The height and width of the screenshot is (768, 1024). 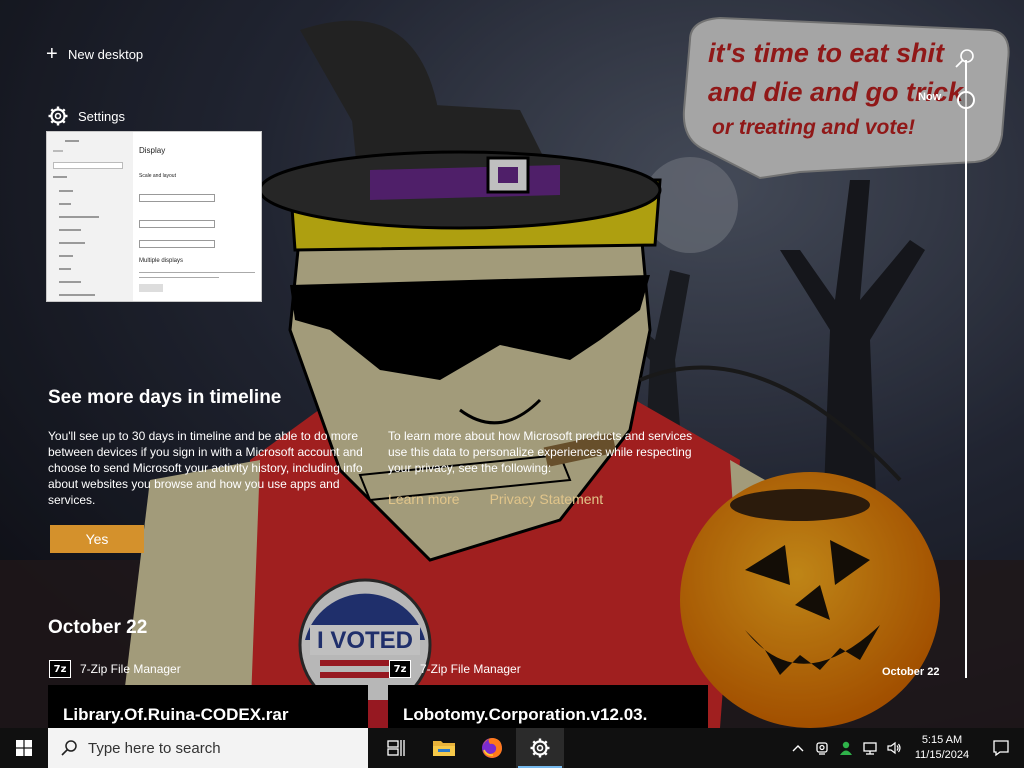 I want to click on task-view-button, so click(x=396, y=748).